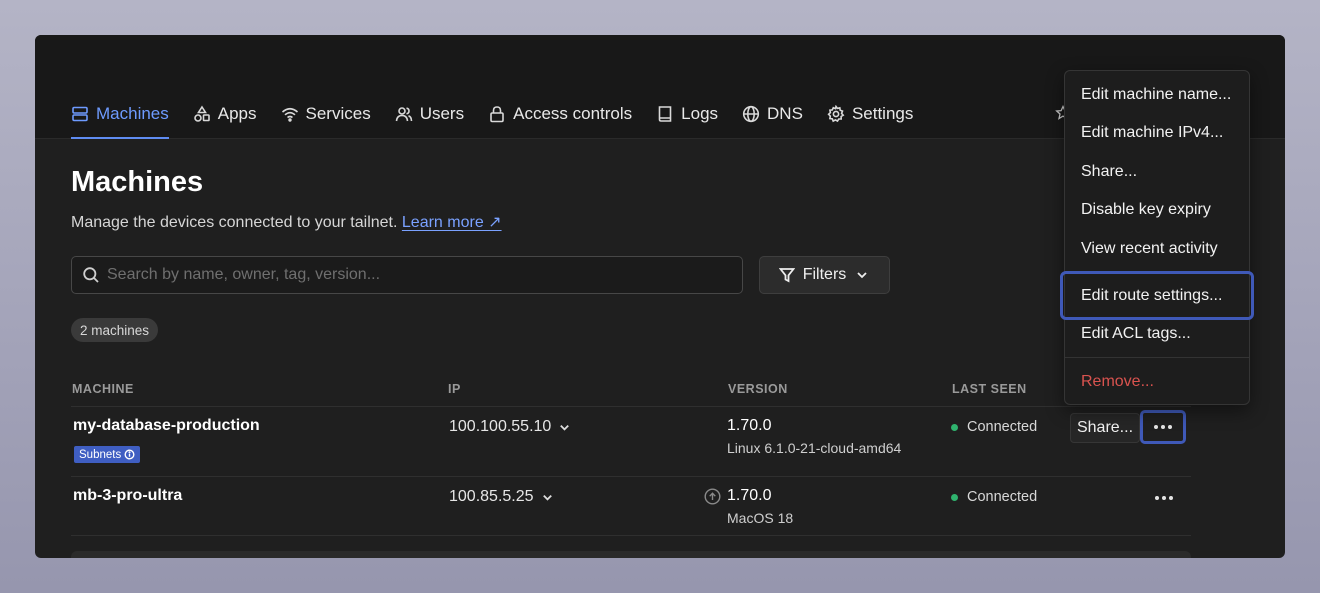 The height and width of the screenshot is (593, 1320). Describe the element at coordinates (751, 114) in the screenshot. I see `globe-icon` at that location.